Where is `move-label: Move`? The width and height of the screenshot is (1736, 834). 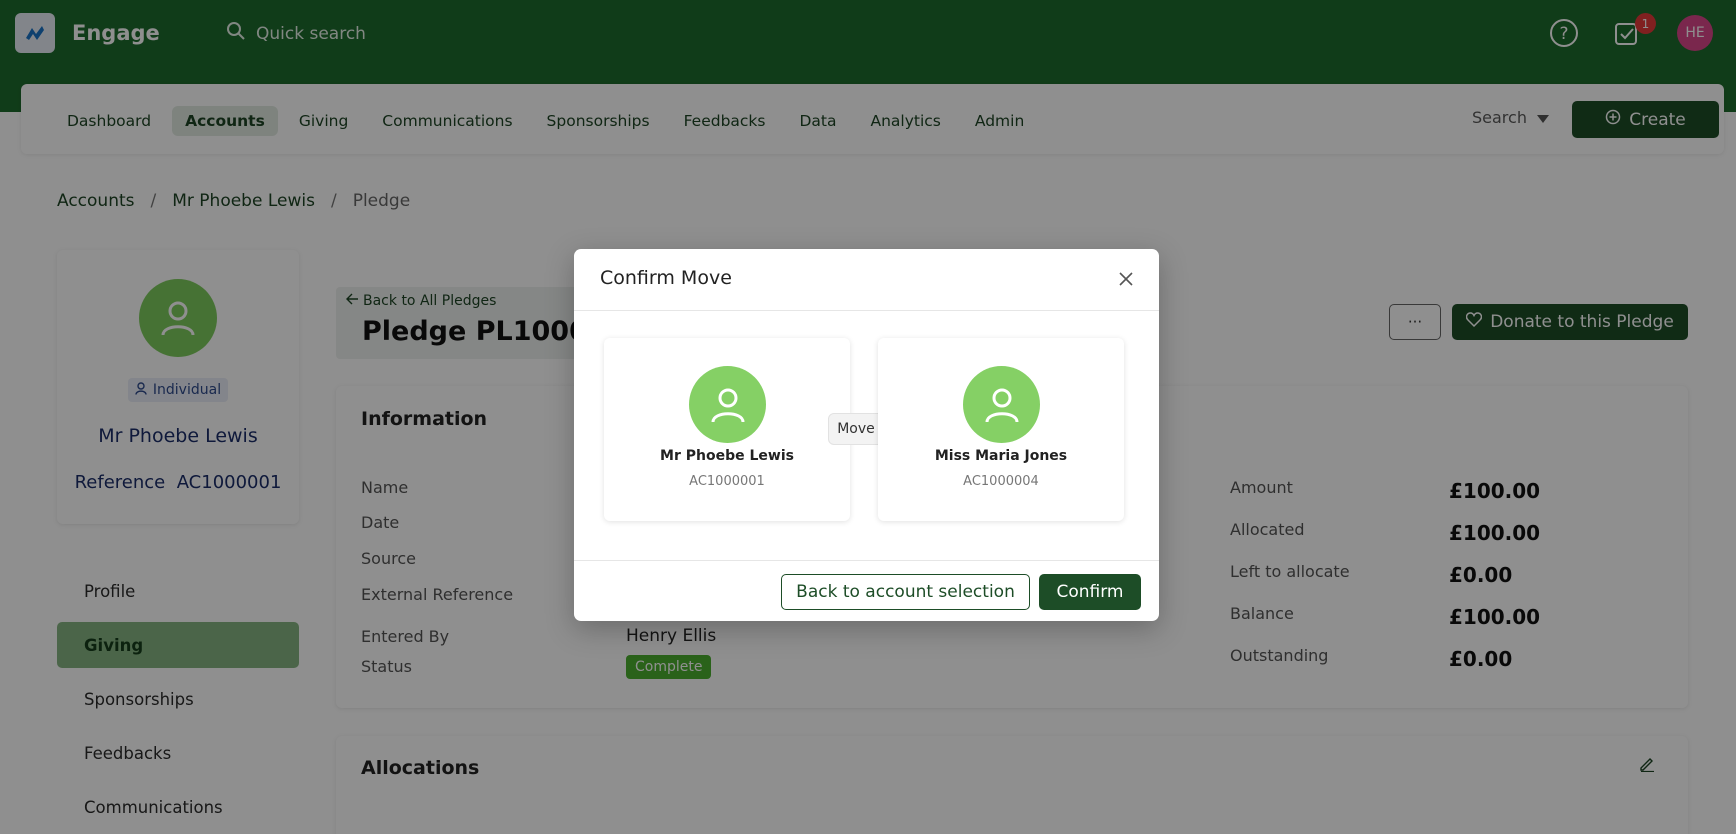
move-label: Move is located at coordinates (856, 429).